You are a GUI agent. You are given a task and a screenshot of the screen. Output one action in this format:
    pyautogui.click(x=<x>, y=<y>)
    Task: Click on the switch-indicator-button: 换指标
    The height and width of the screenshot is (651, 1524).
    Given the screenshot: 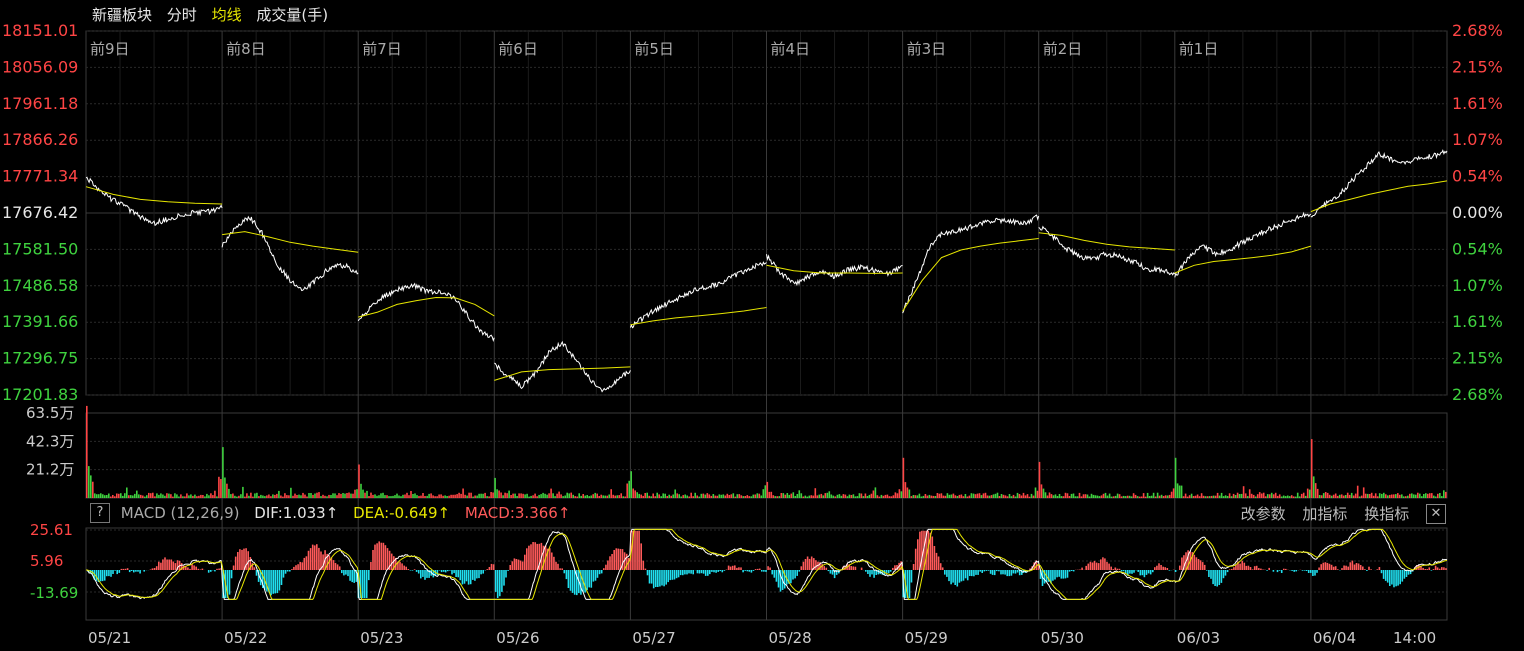 What is the action you would take?
    pyautogui.click(x=1386, y=514)
    